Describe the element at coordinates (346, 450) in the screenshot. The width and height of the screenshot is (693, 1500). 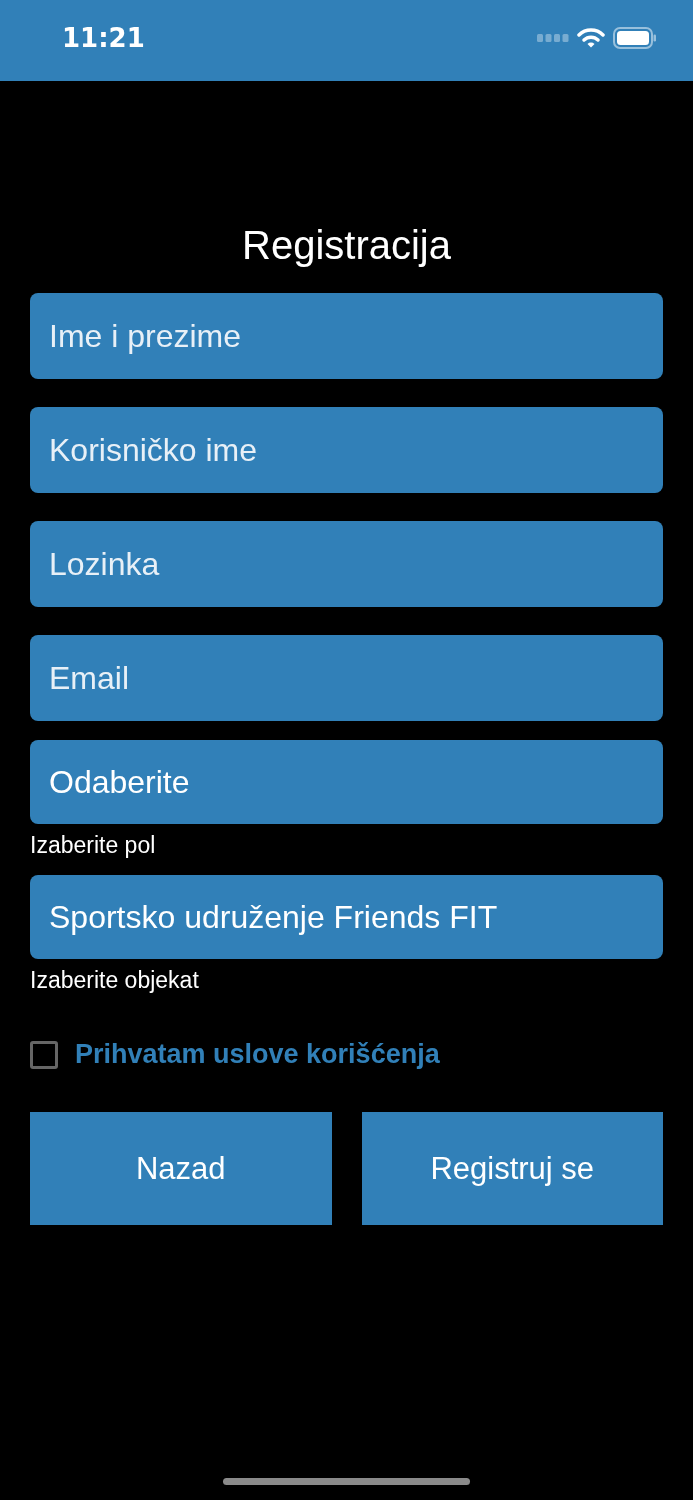
I see `input-field: Korisničko ime` at that location.